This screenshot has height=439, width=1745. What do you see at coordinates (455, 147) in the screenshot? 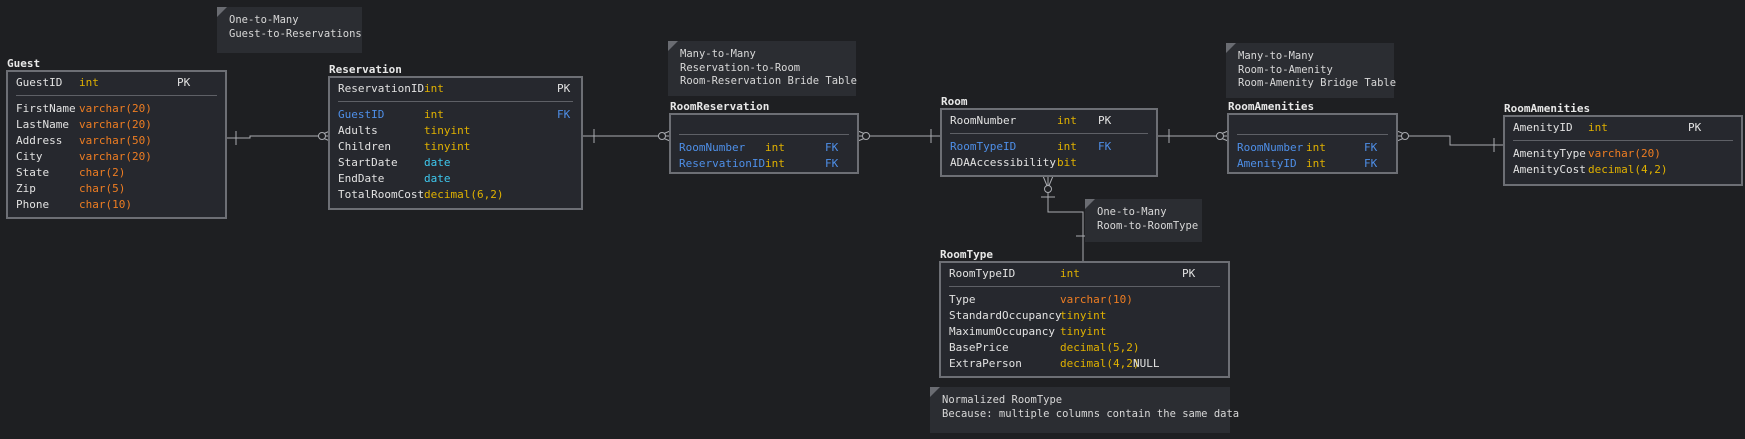
I see `table-row: Children tinyint` at bounding box center [455, 147].